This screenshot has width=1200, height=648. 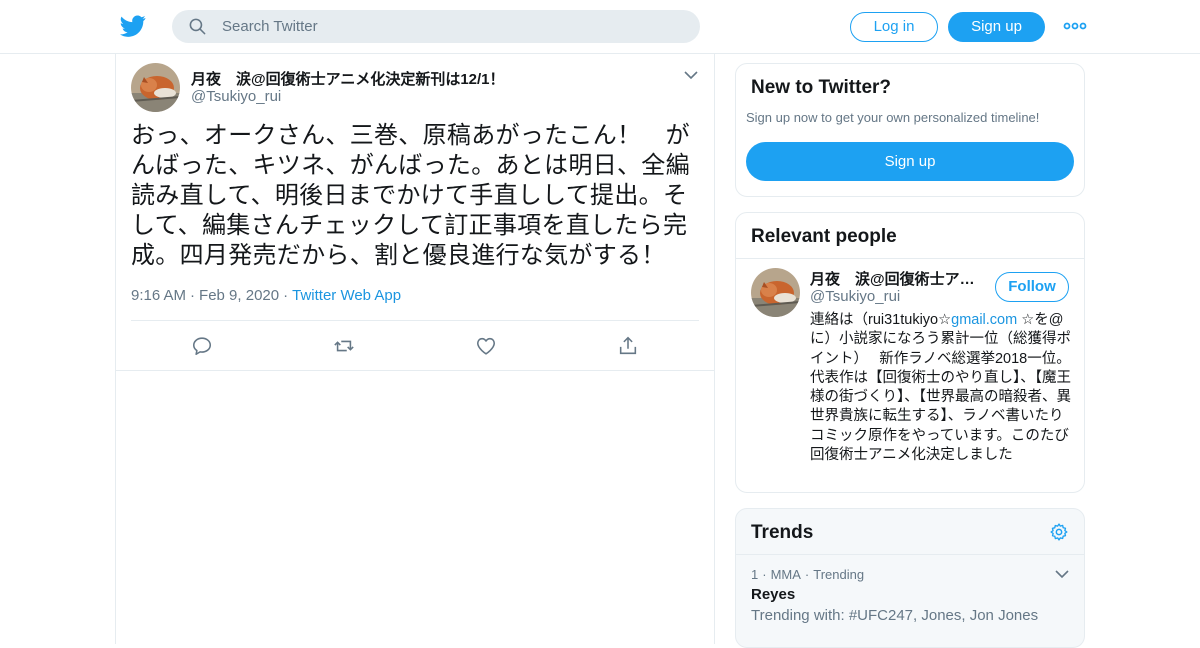 I want to click on trend-related: Trending with: #UFC247, Jones, Jon Jones, so click(x=895, y=615).